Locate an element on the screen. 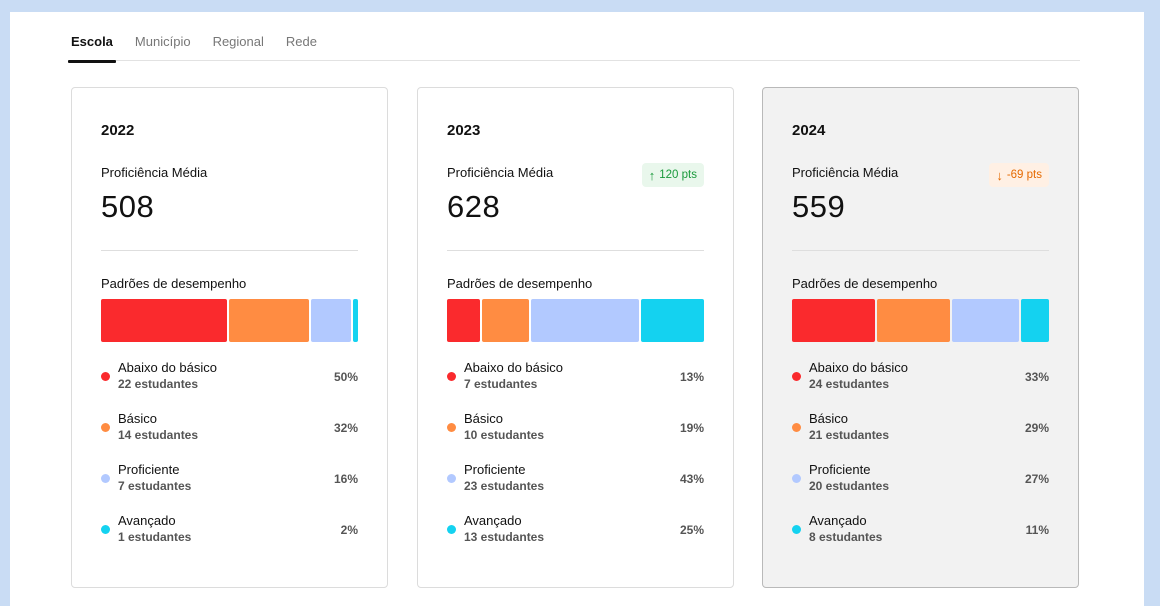 This screenshot has height=606, width=1160. level-percent: 19% is located at coordinates (691, 428).